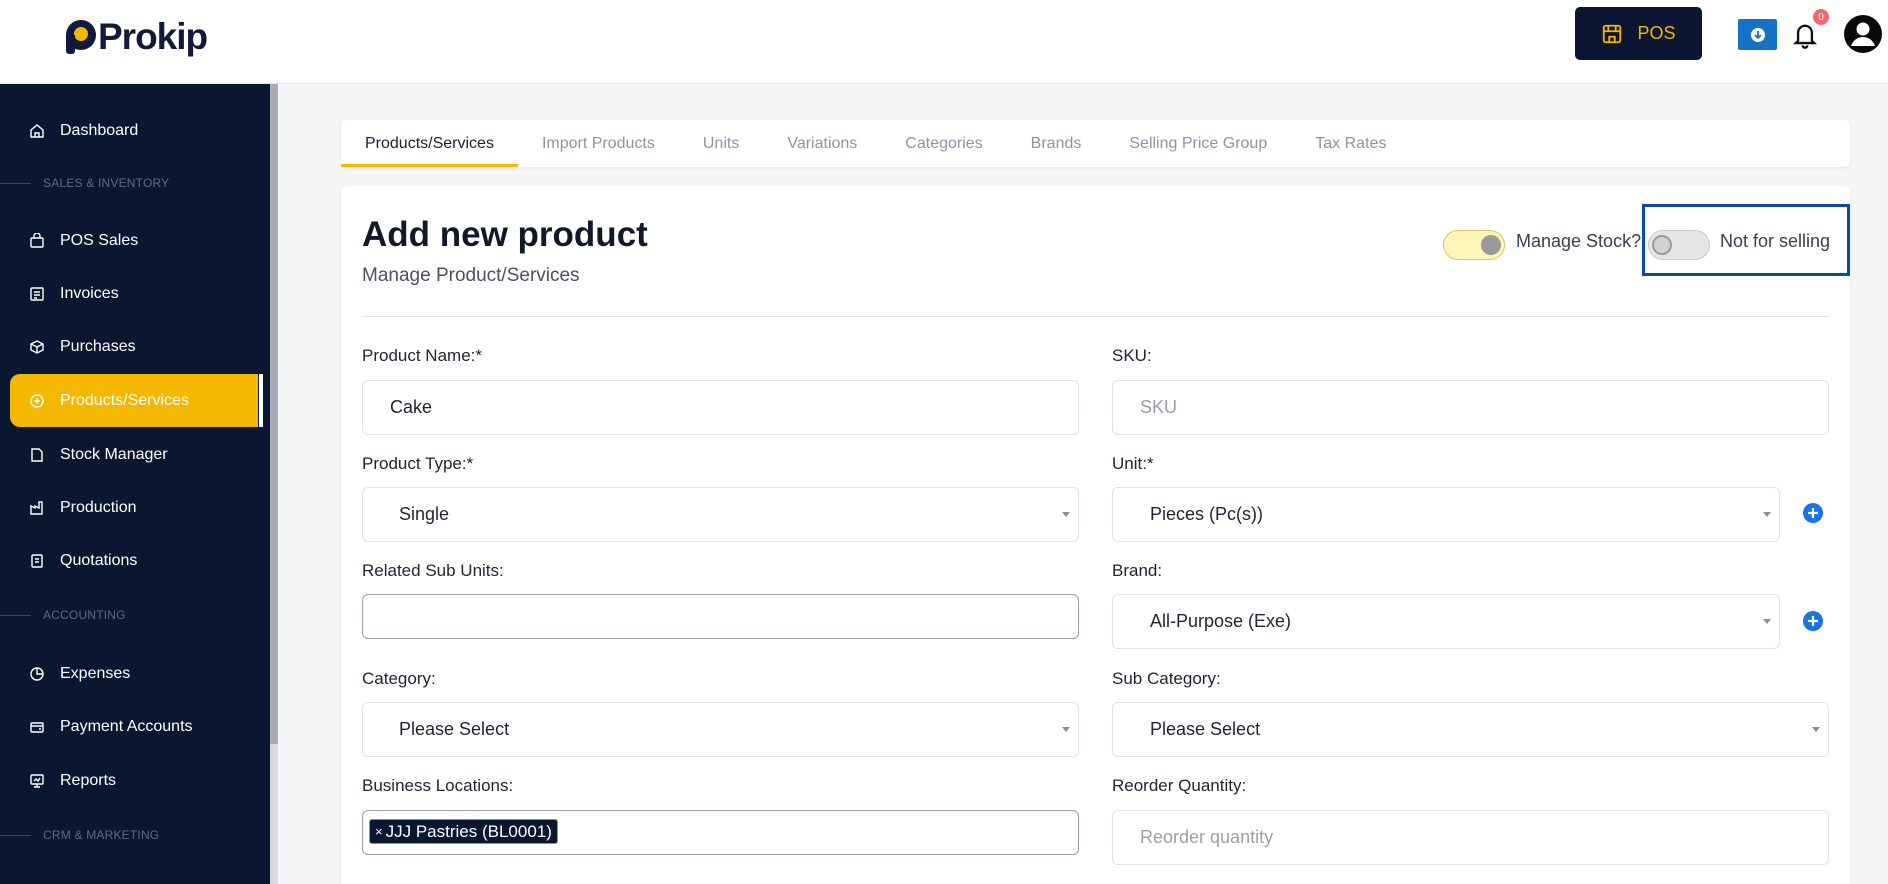 The width and height of the screenshot is (1888, 884). What do you see at coordinates (1350, 143) in the screenshot?
I see `tab-tax-rates: Tax Rates` at bounding box center [1350, 143].